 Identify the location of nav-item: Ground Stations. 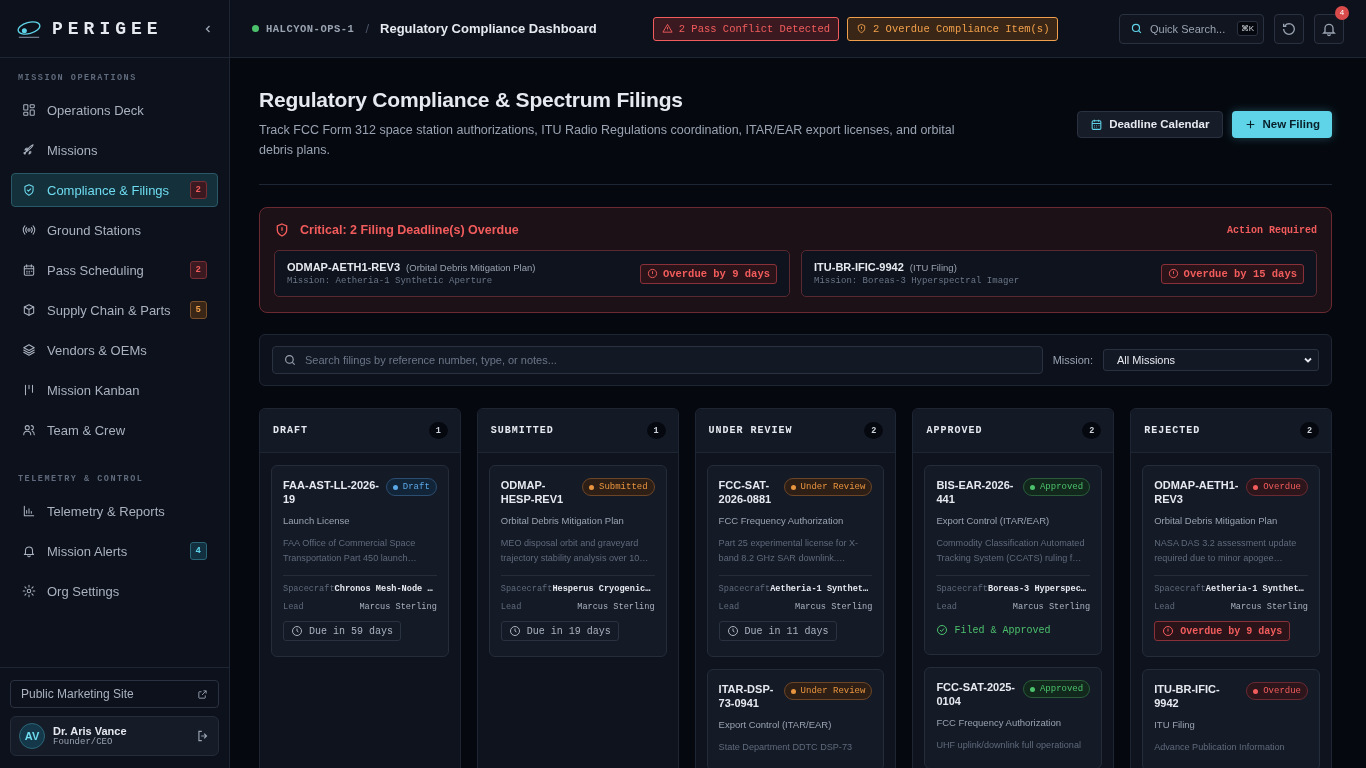
(114, 230).